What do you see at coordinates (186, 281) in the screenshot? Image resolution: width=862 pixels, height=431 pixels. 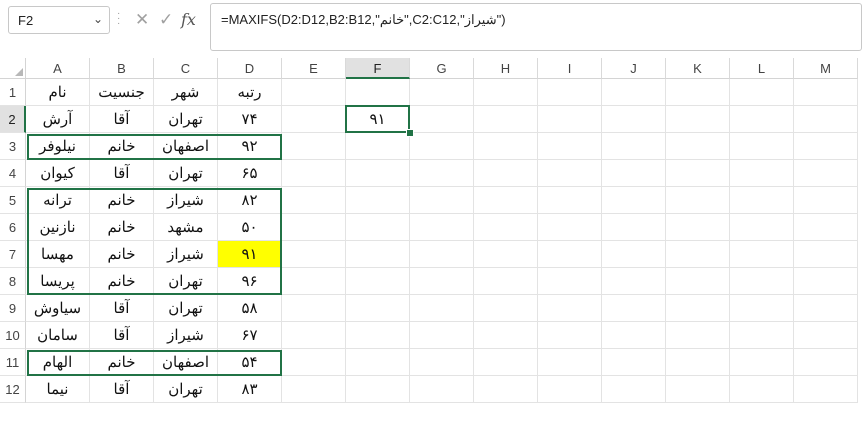 I see `cell-c8: تهران` at bounding box center [186, 281].